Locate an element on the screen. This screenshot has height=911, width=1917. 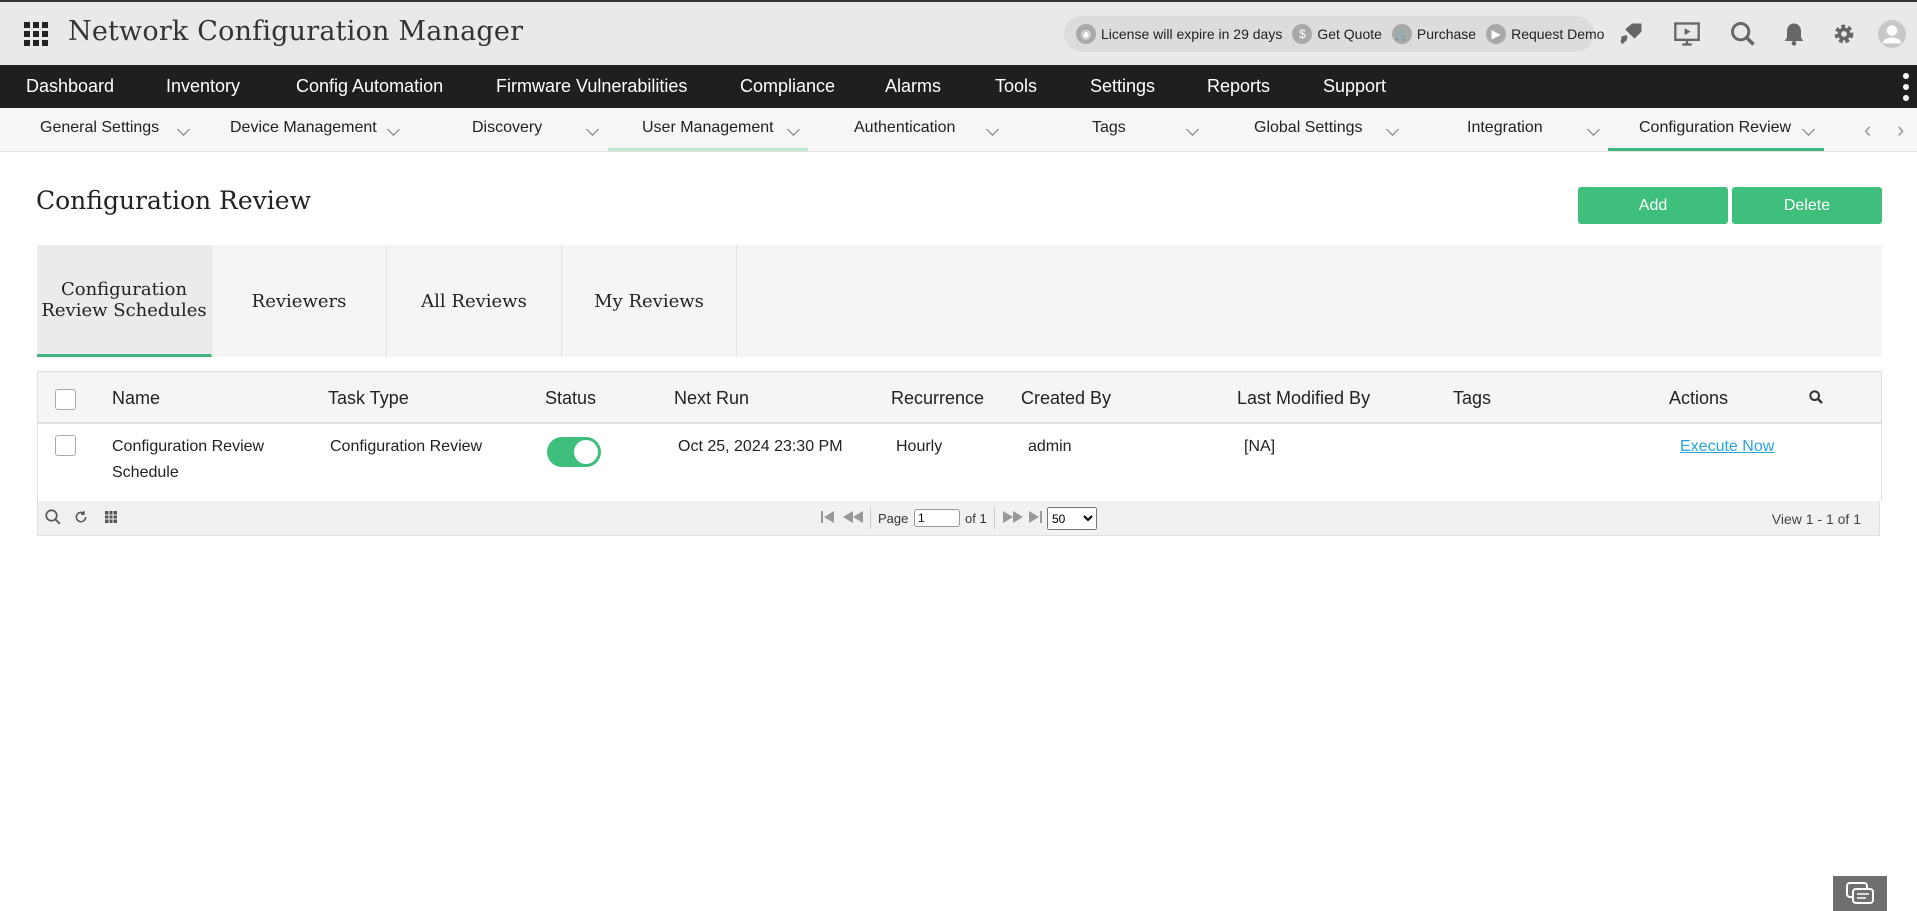
gear-icon is located at coordinates (1844, 34).